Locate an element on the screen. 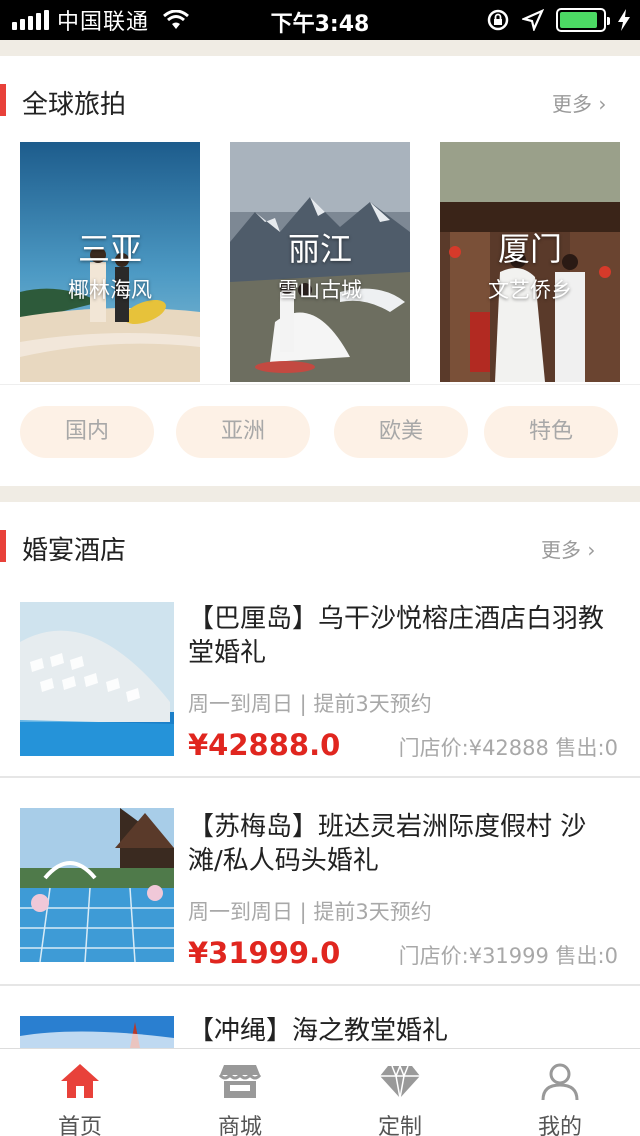 The image size is (640, 1136). hotel-section-title: 婚宴酒店 is located at coordinates (74, 551).